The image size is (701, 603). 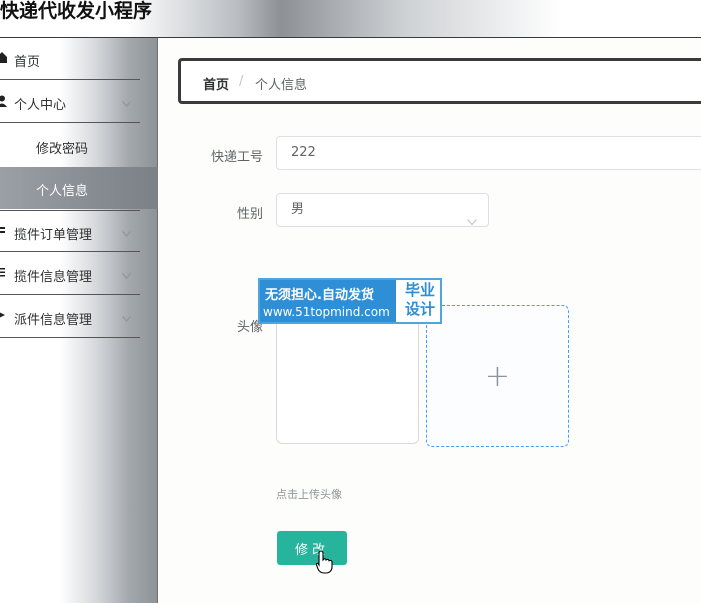 What do you see at coordinates (319, 295) in the screenshot?
I see `watermark-line1: 无须担心.自动发货` at bounding box center [319, 295].